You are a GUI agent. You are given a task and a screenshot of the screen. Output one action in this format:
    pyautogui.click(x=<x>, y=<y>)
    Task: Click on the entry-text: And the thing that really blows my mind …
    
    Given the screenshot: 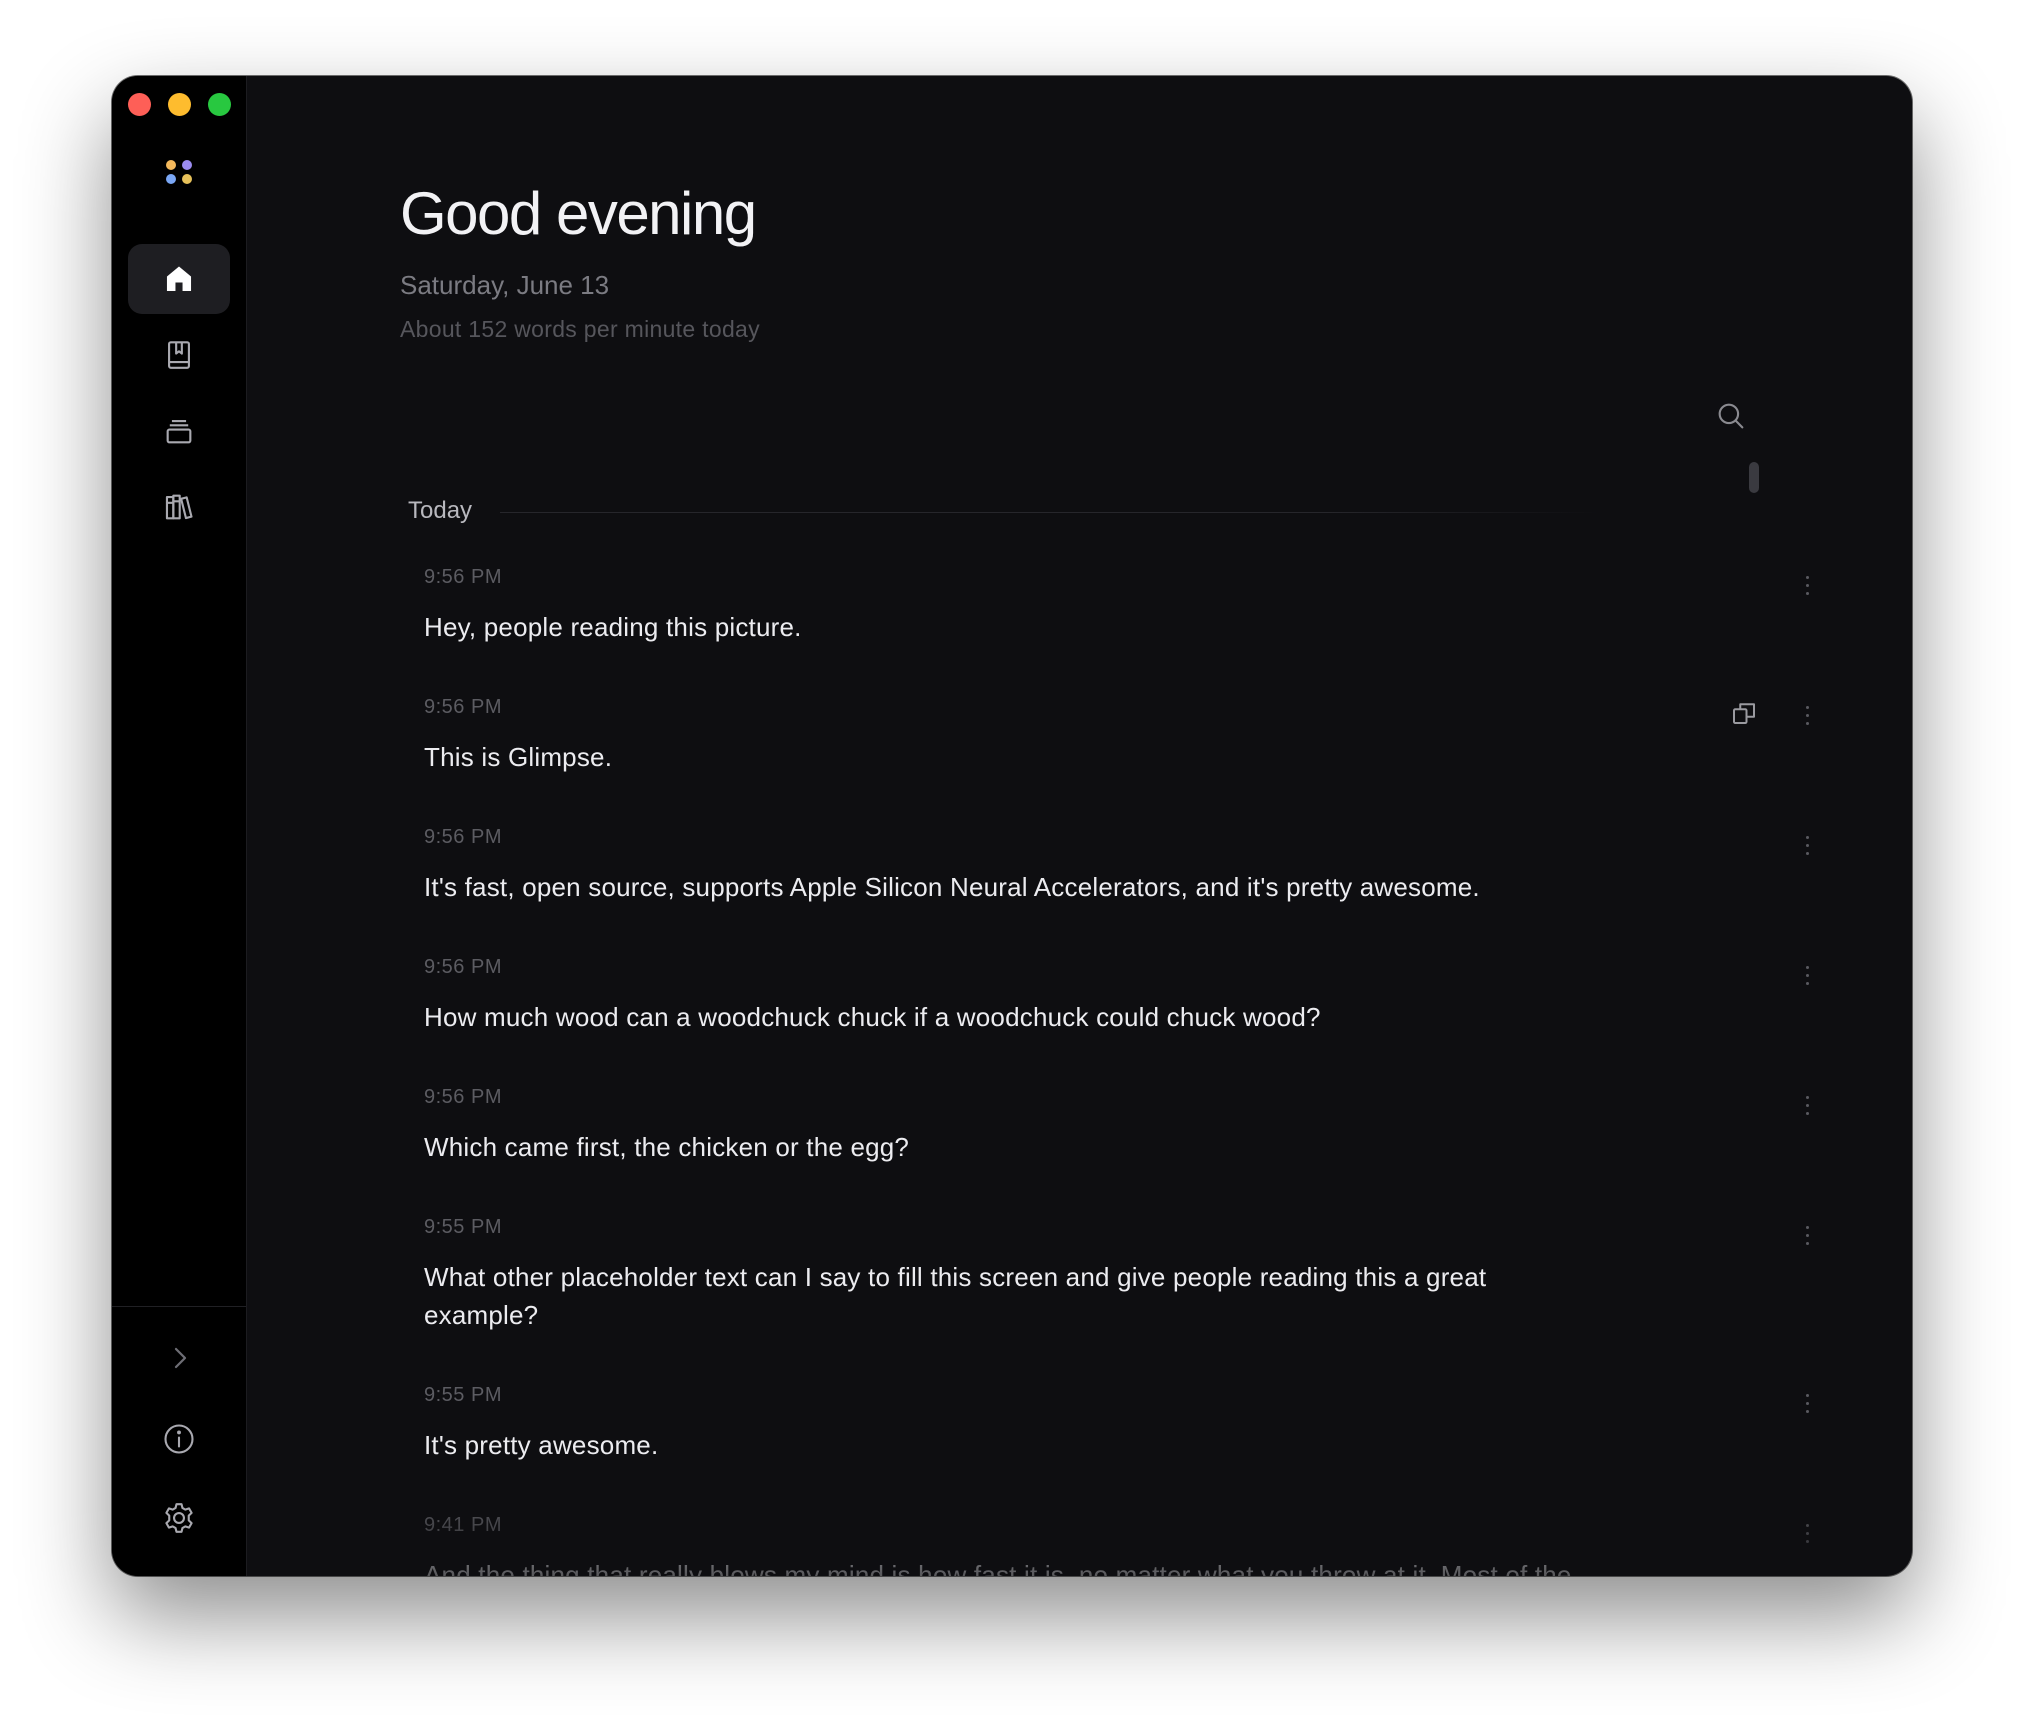 What is the action you would take?
    pyautogui.click(x=998, y=1568)
    